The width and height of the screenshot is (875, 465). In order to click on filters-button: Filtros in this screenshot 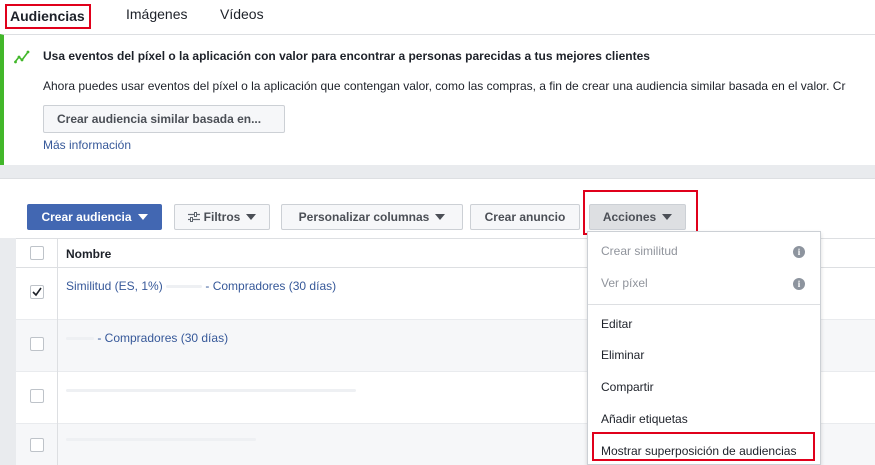, I will do `click(222, 217)`.